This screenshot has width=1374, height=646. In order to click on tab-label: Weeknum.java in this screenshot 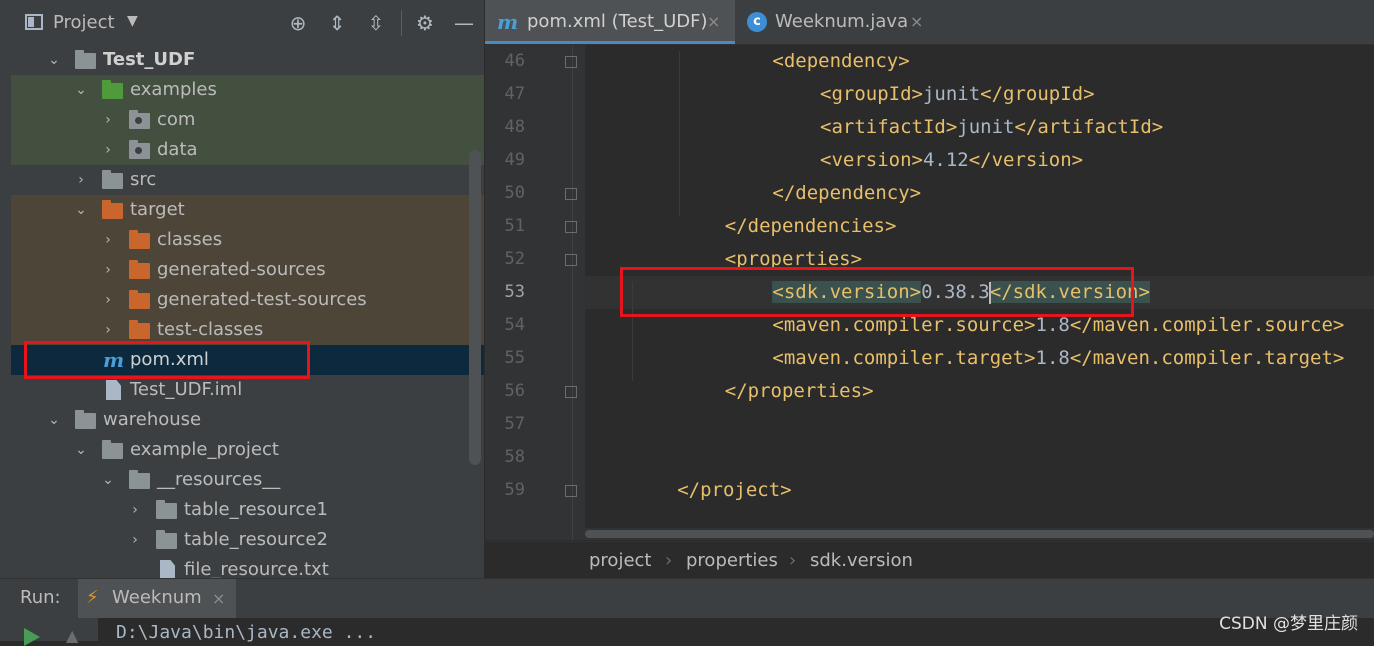, I will do `click(842, 21)`.